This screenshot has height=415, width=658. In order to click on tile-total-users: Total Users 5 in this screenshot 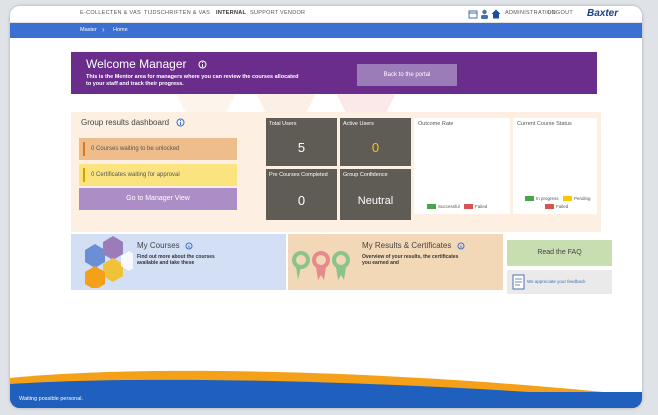, I will do `click(301, 142)`.